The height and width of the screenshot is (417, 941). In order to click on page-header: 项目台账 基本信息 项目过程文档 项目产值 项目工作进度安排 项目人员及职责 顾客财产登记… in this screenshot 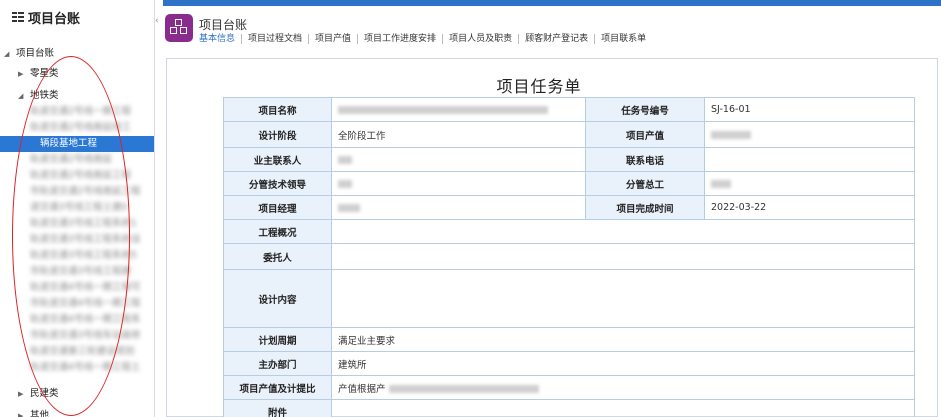, I will do `click(552, 28)`.